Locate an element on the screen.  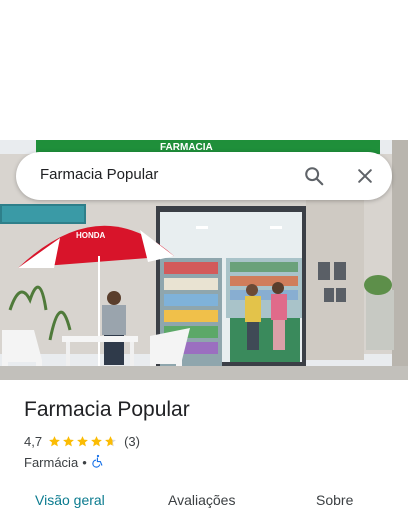
tab-about: Sobre is located at coordinates (334, 500).